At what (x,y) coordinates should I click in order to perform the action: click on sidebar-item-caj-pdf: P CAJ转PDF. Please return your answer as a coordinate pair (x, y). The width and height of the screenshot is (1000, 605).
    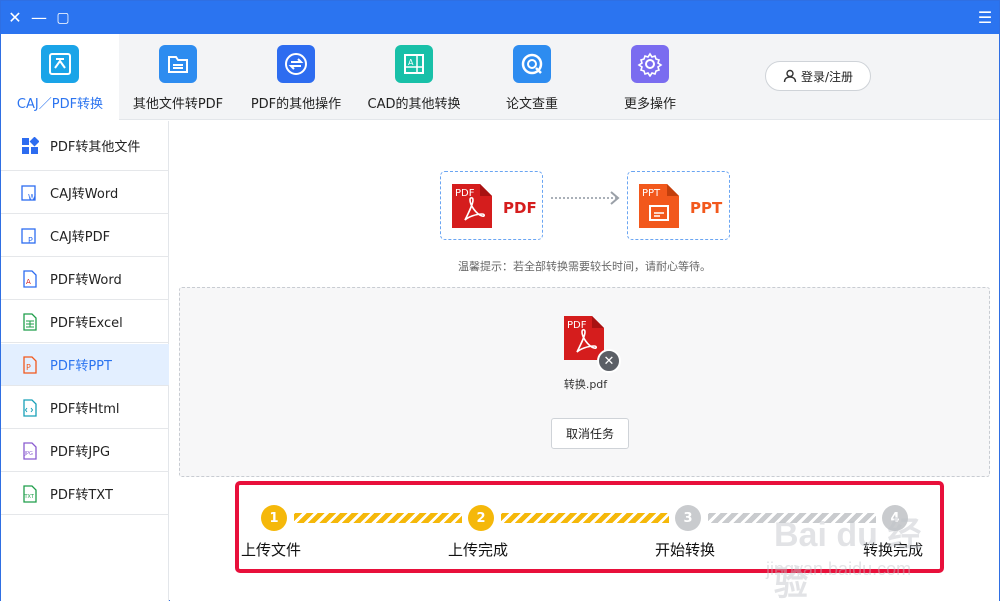
    Looking at the image, I should click on (85, 236).